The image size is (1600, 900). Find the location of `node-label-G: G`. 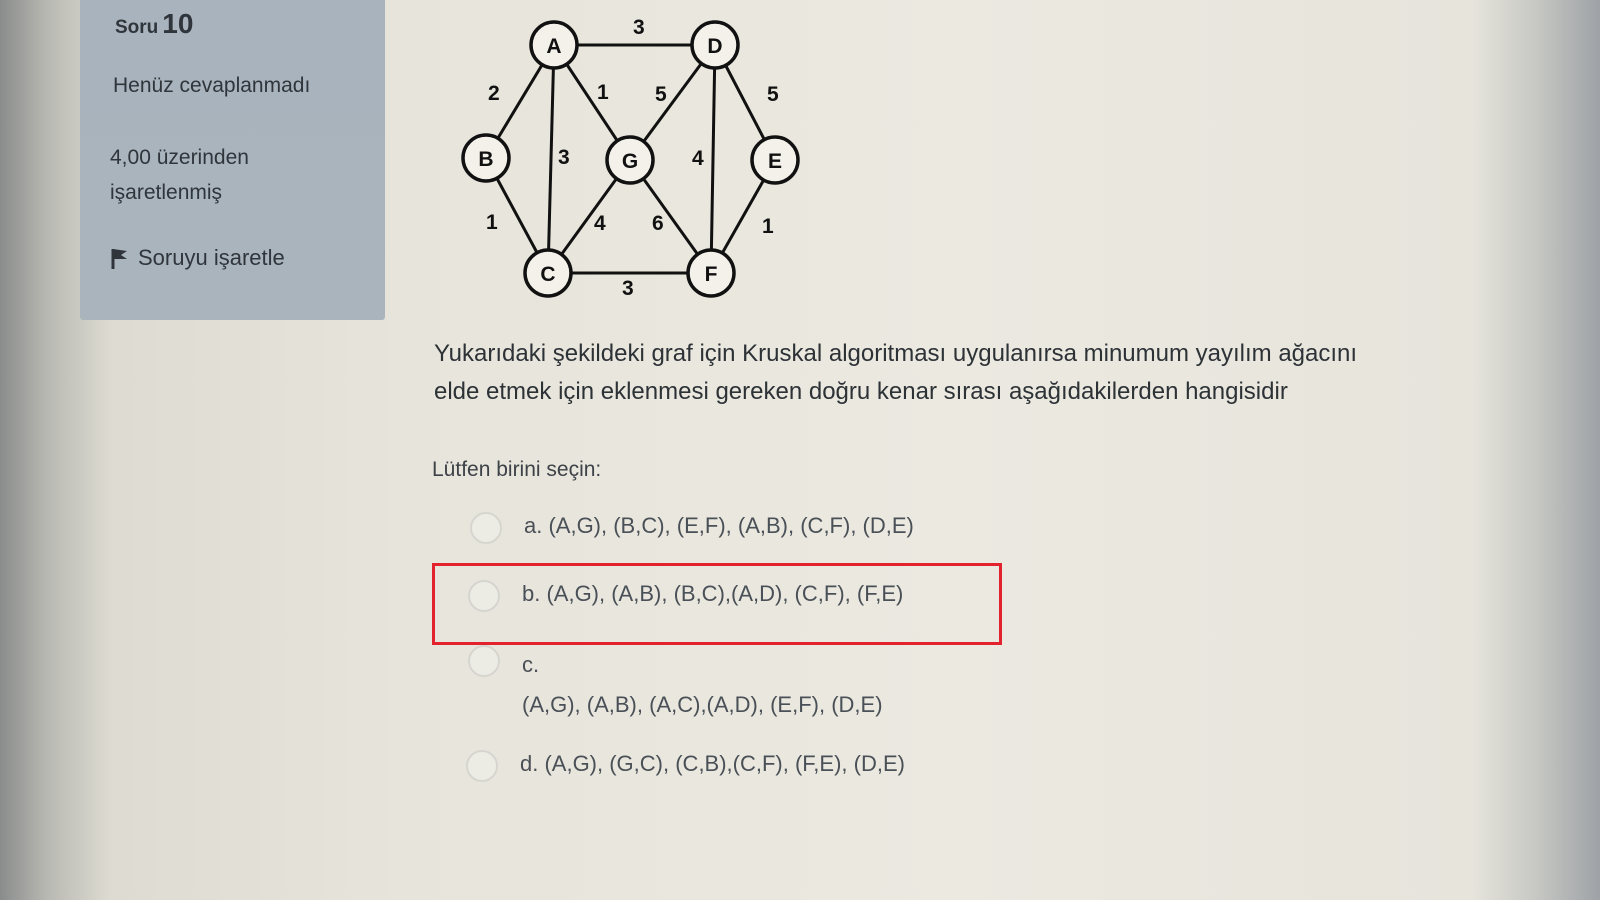

node-label-G: G is located at coordinates (630, 161).